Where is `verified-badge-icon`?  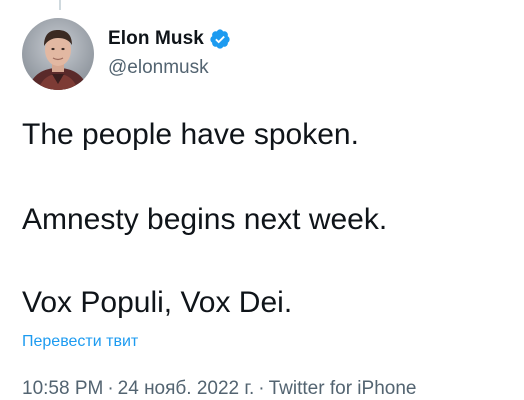
verified-badge-icon is located at coordinates (220, 39).